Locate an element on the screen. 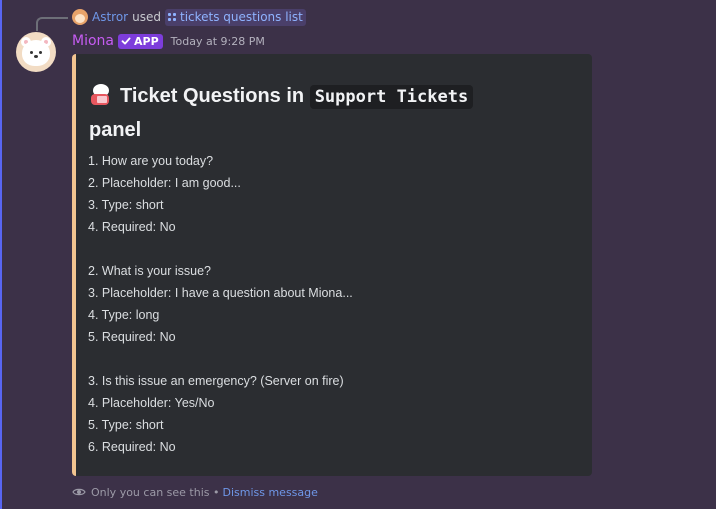 The width and height of the screenshot is (716, 509). command-reply-context: Astror used tickets questions list is located at coordinates (189, 17).